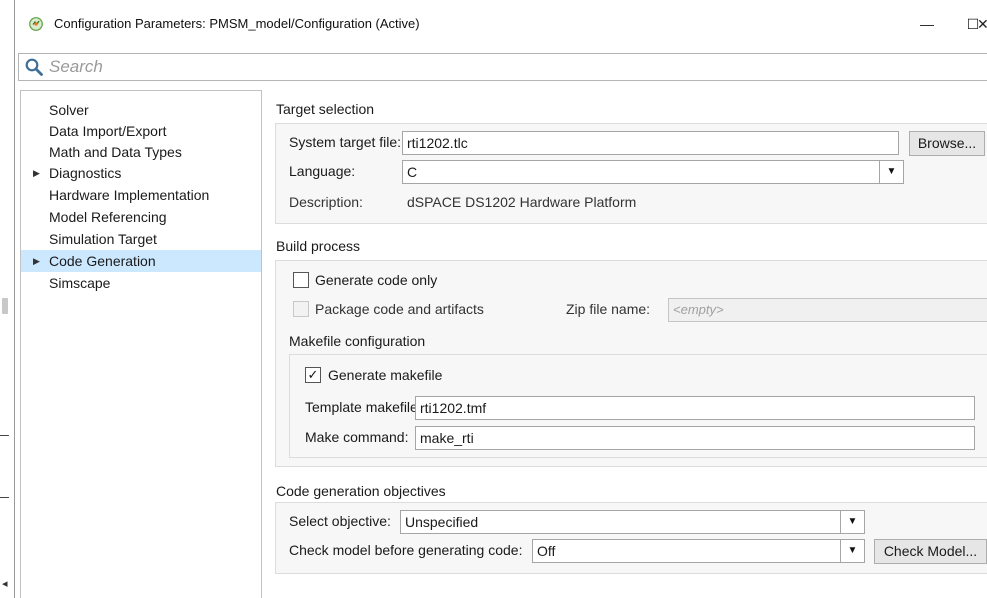 The width and height of the screenshot is (987, 598). I want to click on search-icon, so click(34, 67).